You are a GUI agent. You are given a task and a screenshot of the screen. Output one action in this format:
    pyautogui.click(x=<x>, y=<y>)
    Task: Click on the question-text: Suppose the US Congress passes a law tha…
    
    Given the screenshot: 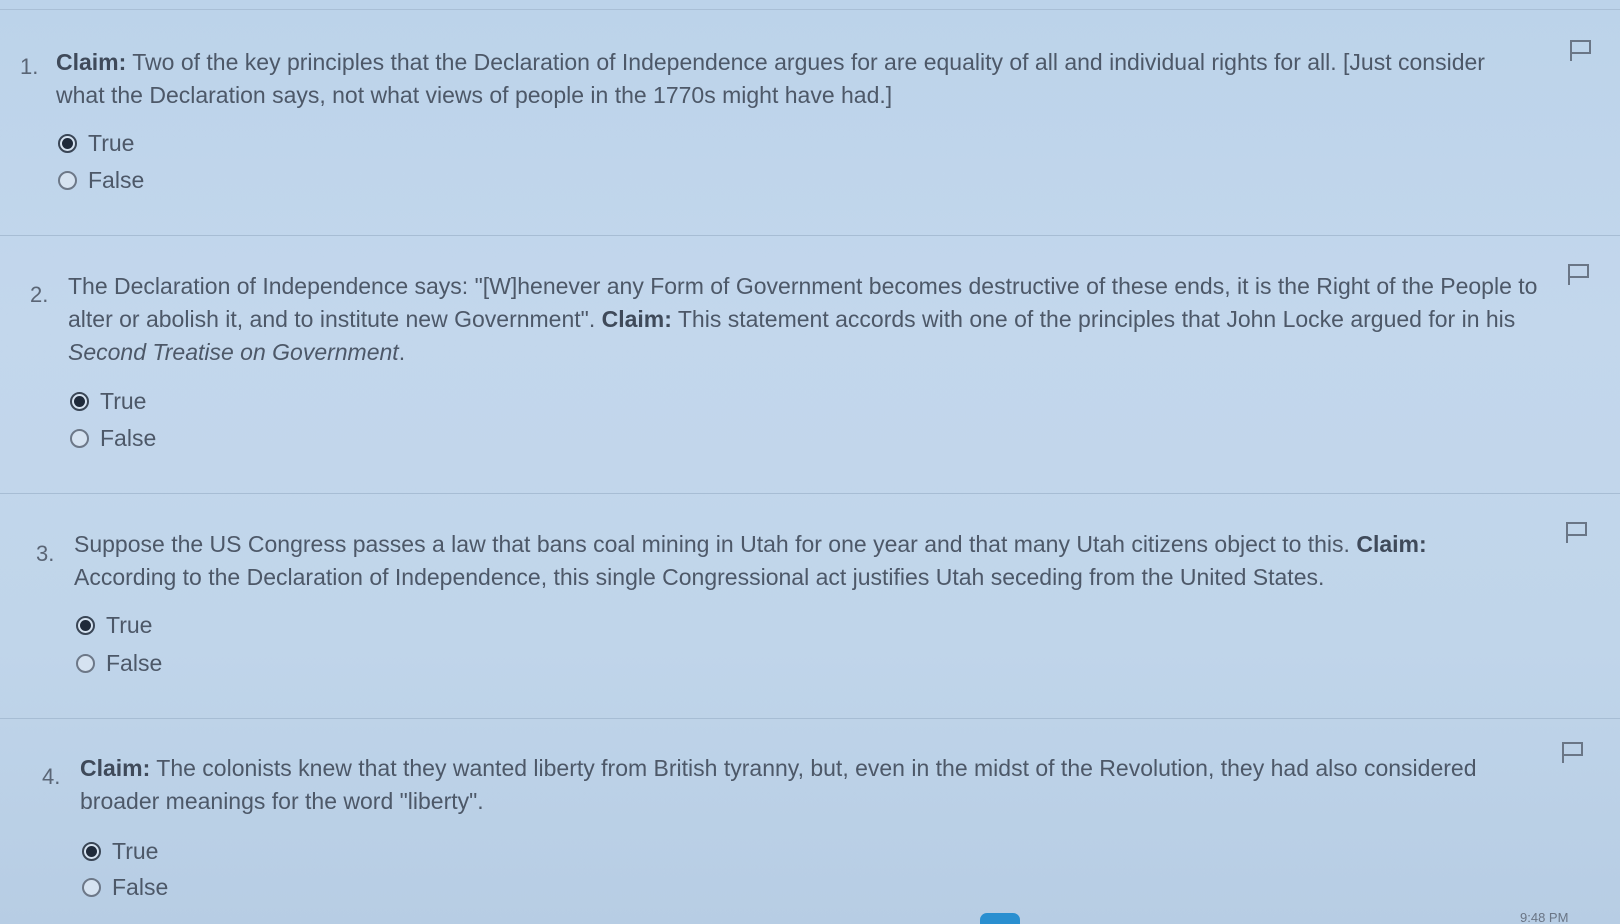 What is the action you would take?
    pyautogui.click(x=769, y=561)
    